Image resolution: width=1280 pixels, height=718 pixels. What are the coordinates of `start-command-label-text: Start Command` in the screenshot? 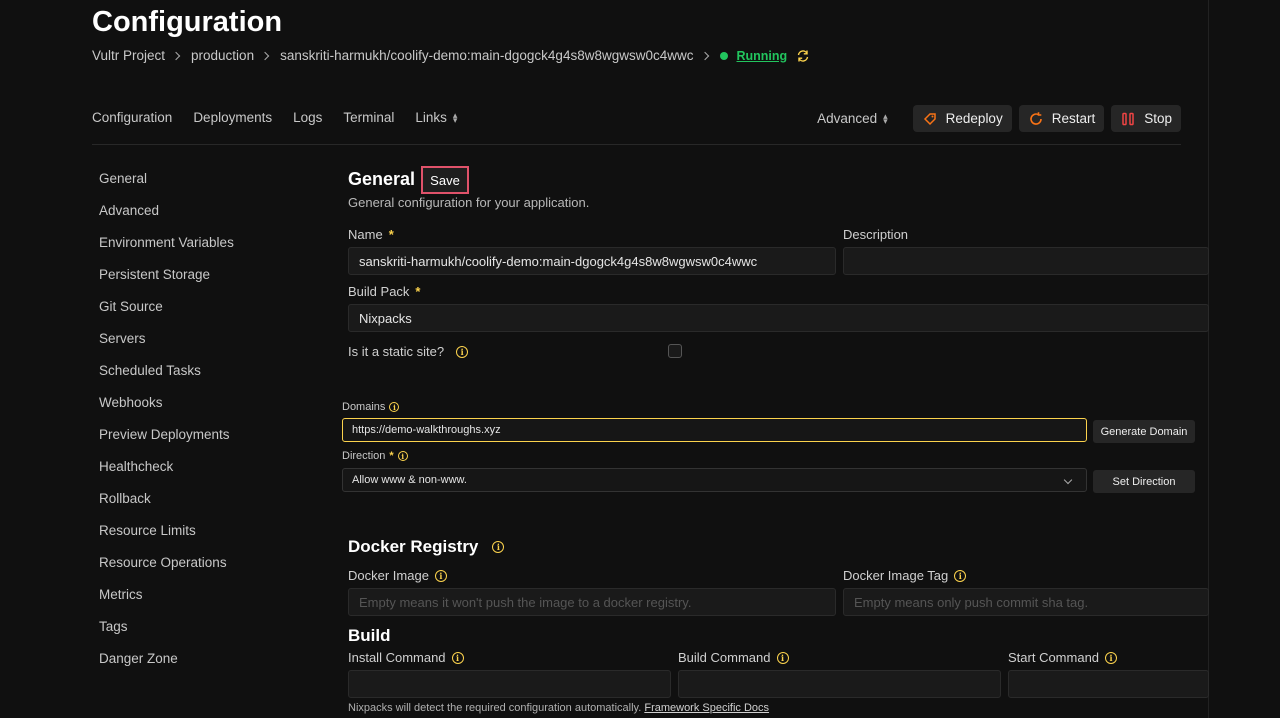 It's located at (1054, 657).